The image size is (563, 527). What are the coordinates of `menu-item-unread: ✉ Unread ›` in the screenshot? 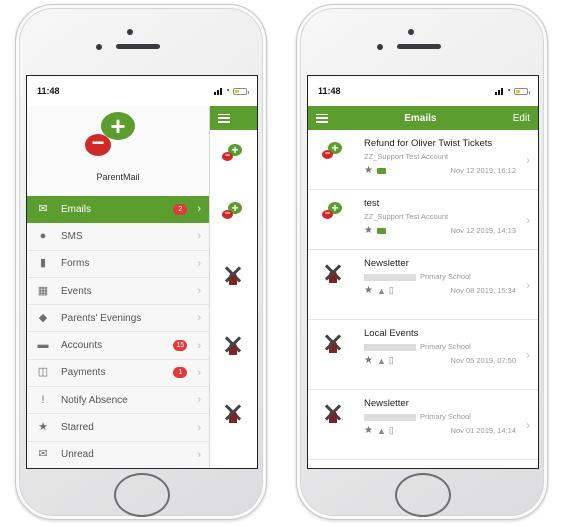 It's located at (118, 454).